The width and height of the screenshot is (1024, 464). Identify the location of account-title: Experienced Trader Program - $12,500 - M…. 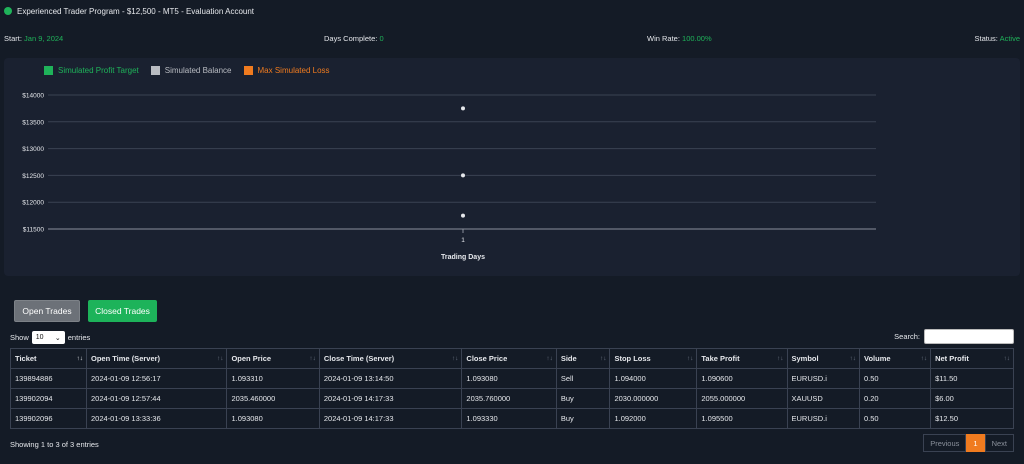
(136, 11).